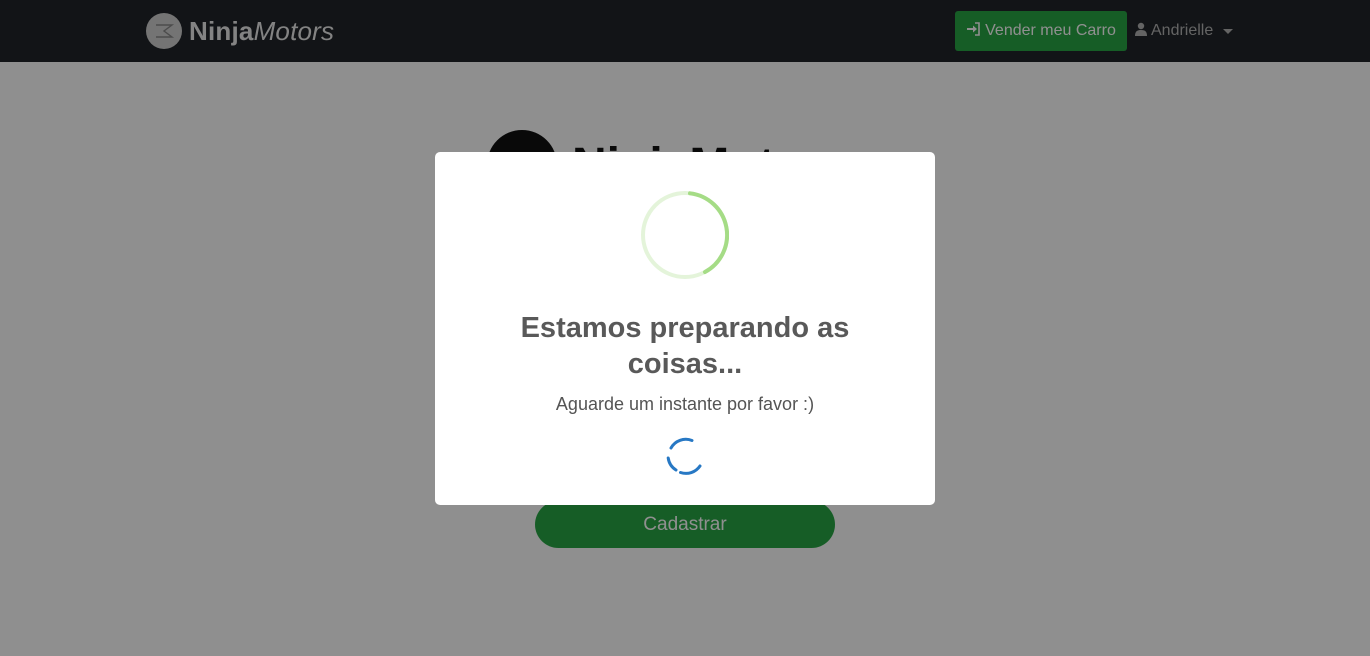  I want to click on loading-ring-icon, so click(685, 235).